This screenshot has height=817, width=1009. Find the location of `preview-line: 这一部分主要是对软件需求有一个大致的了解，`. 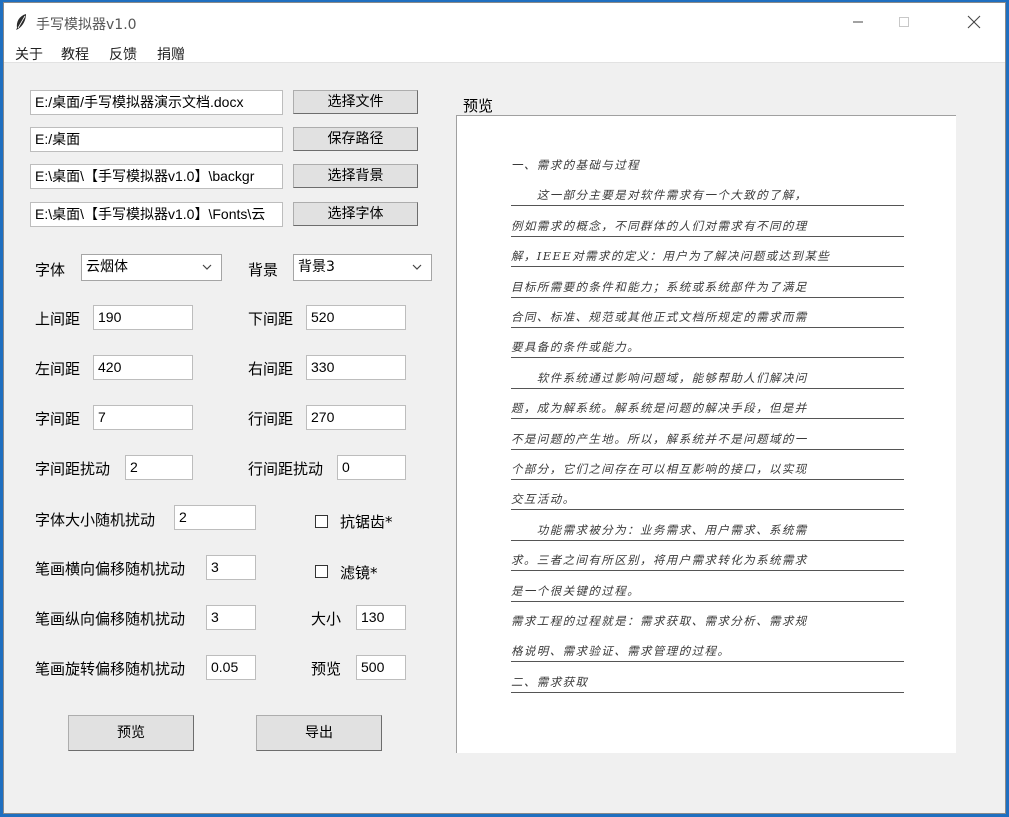

preview-line: 这一部分主要是对软件需求有一个大致的了解， is located at coordinates (707, 196).